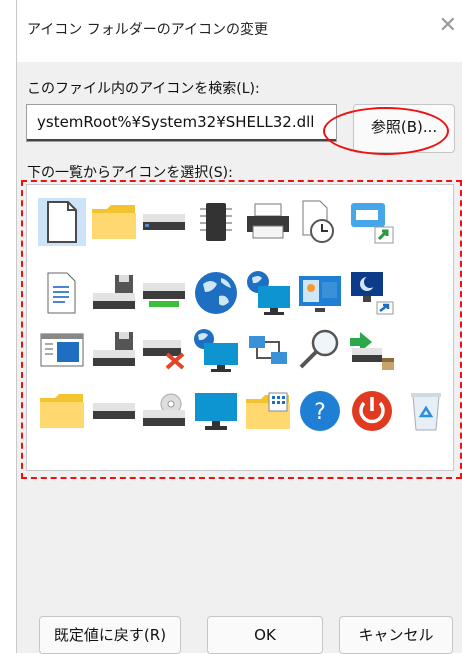 The image size is (462, 654). I want to click on cd-drive-icon, so click(164, 411).